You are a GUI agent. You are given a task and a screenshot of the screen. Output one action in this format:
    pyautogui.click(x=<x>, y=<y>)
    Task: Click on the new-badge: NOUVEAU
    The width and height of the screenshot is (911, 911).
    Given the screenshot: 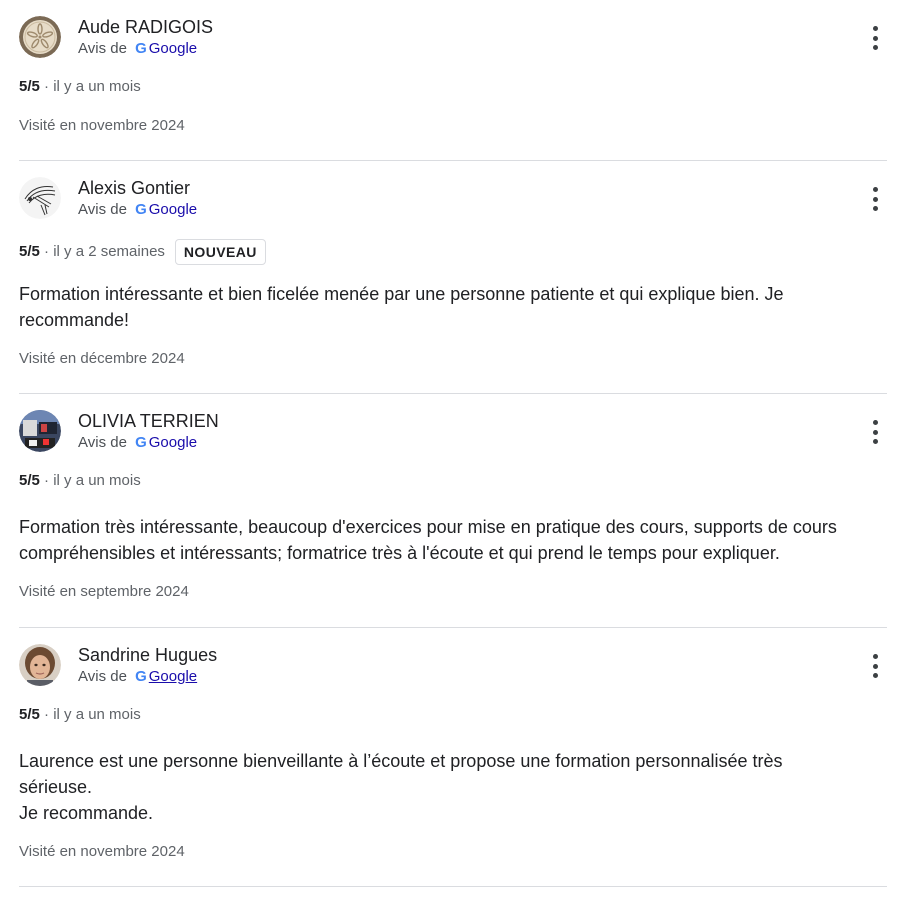 What is the action you would take?
    pyautogui.click(x=220, y=252)
    